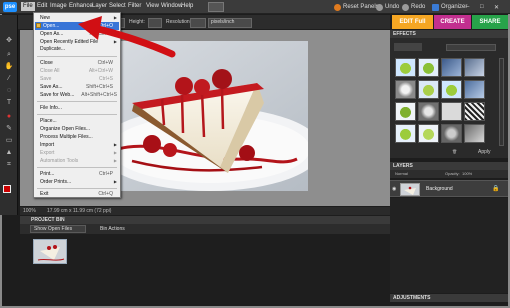  I want to click on lasso-icon: ◌, so click(9, 91).